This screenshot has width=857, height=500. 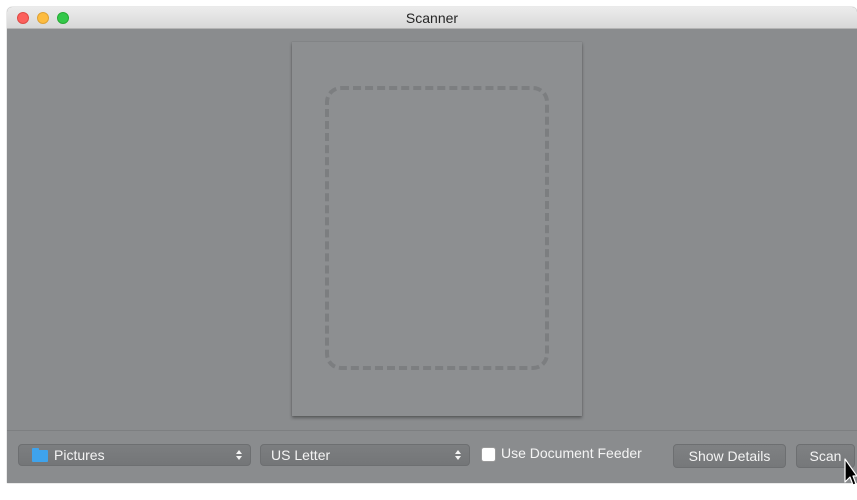 What do you see at coordinates (40, 455) in the screenshot?
I see `folder-icon` at bounding box center [40, 455].